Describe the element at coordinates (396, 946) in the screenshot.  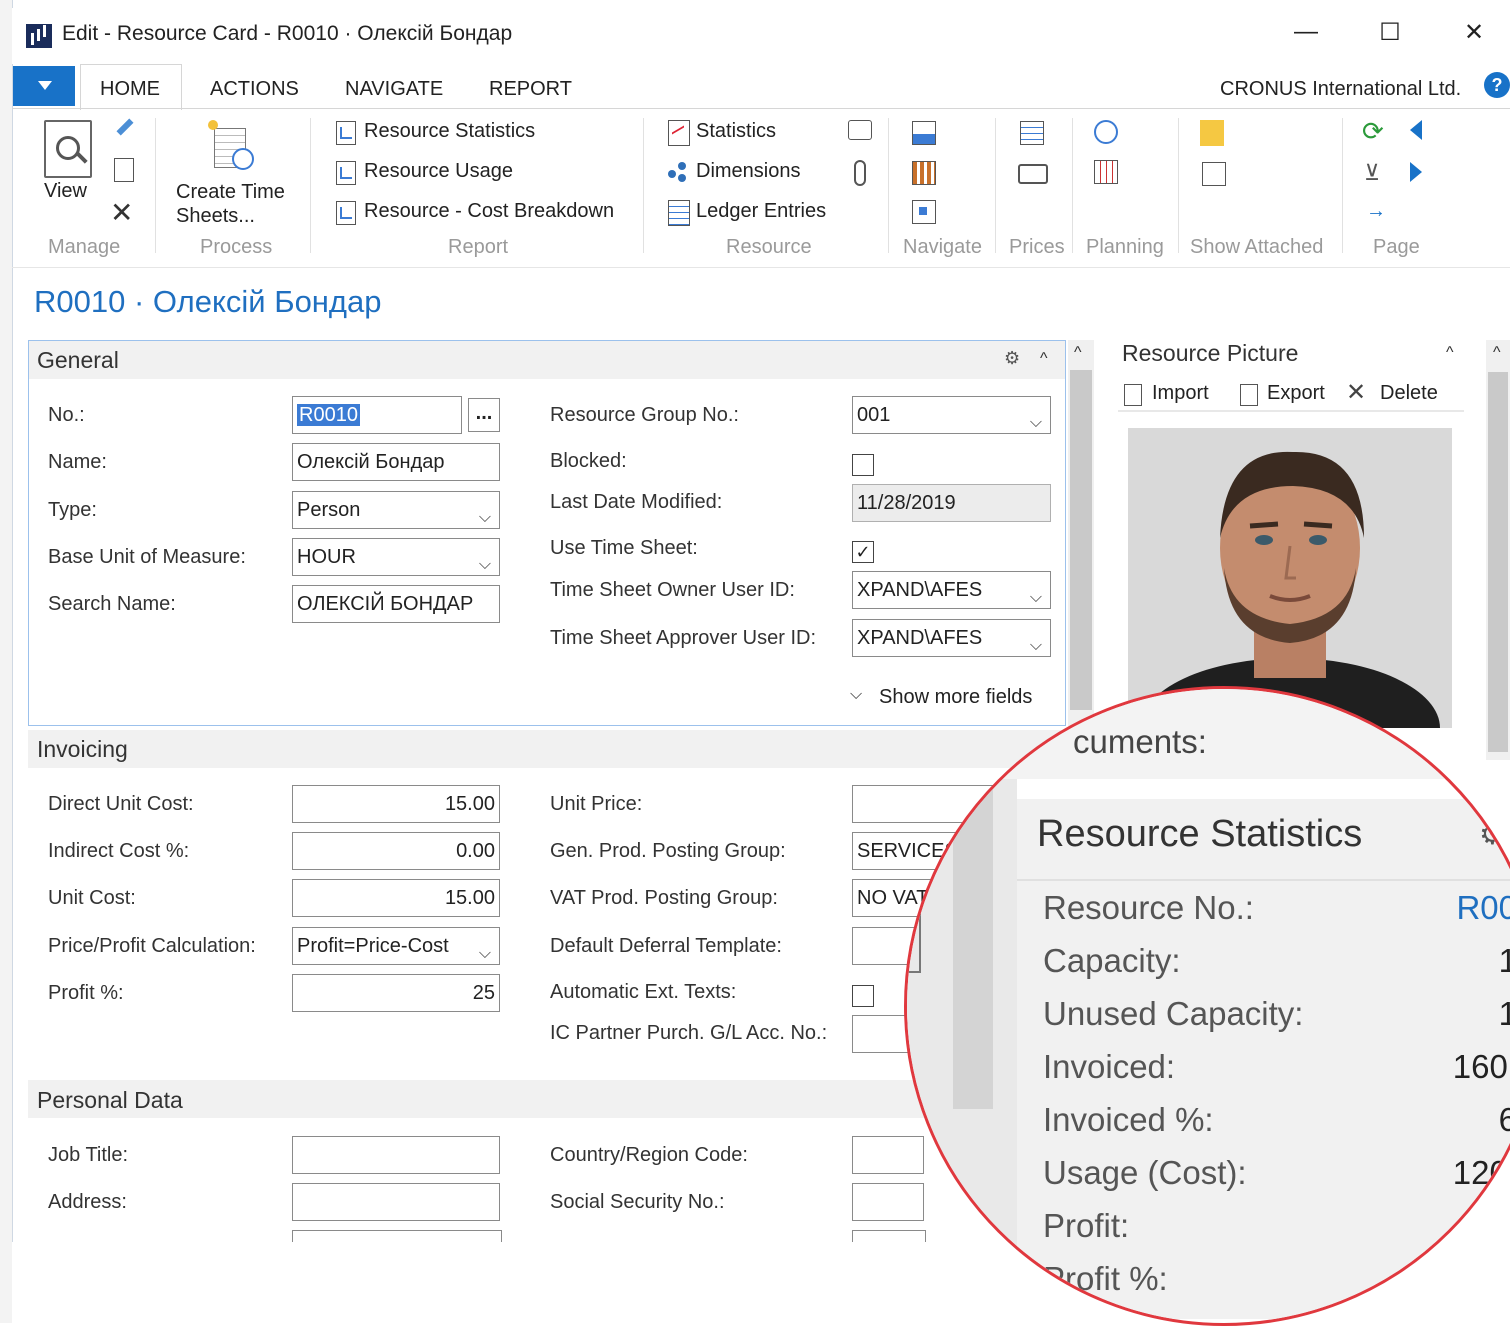
I see `price-profit-calc-dropdown: Profit=Price-Cost ⌵` at that location.